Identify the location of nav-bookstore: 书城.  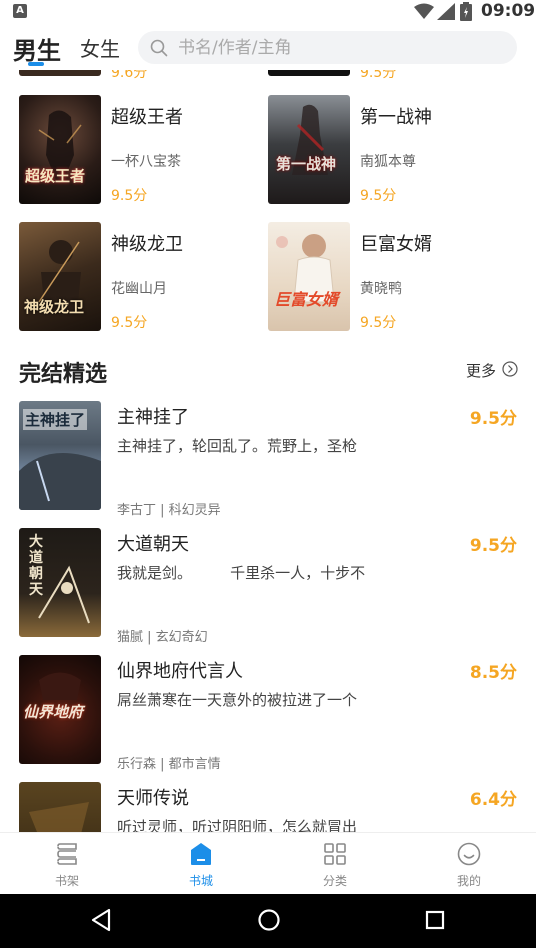
(201, 864).